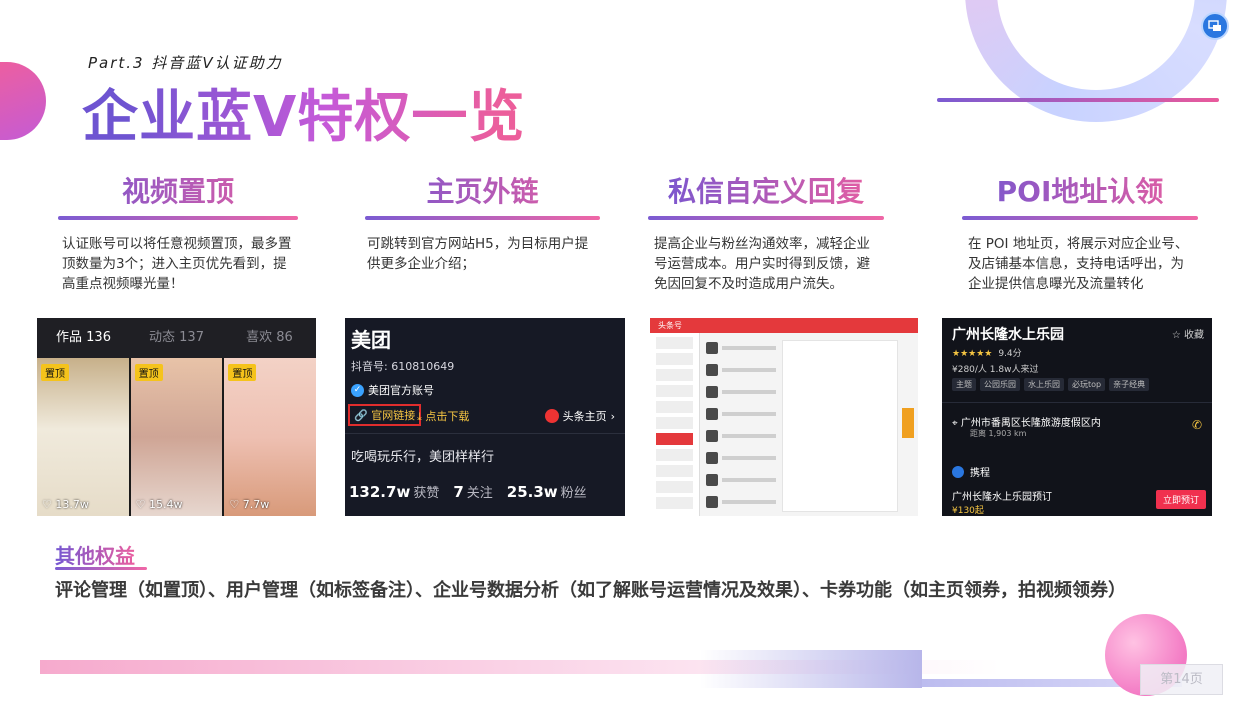 Image resolution: width=1235 pixels, height=702 pixels. Describe the element at coordinates (1078, 100) in the screenshot. I see `decorative-line-top` at that location.